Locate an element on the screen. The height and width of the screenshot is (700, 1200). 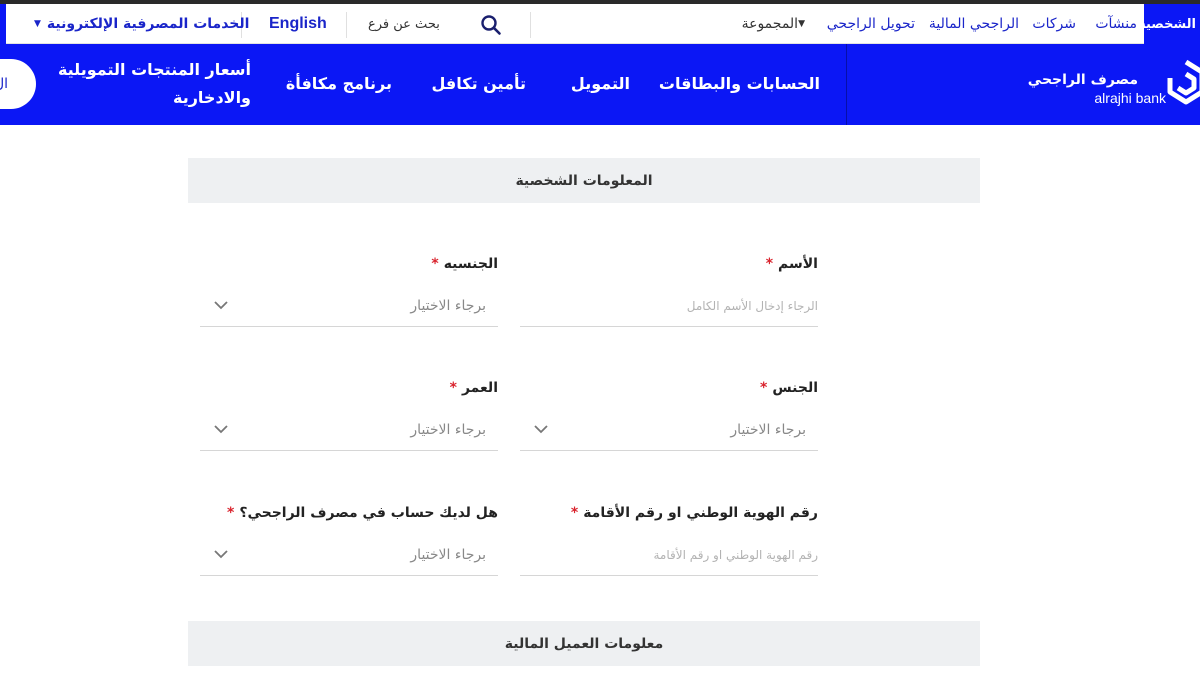
name-input: الرجاء إدخال الأسم الكامل is located at coordinates (669, 306).